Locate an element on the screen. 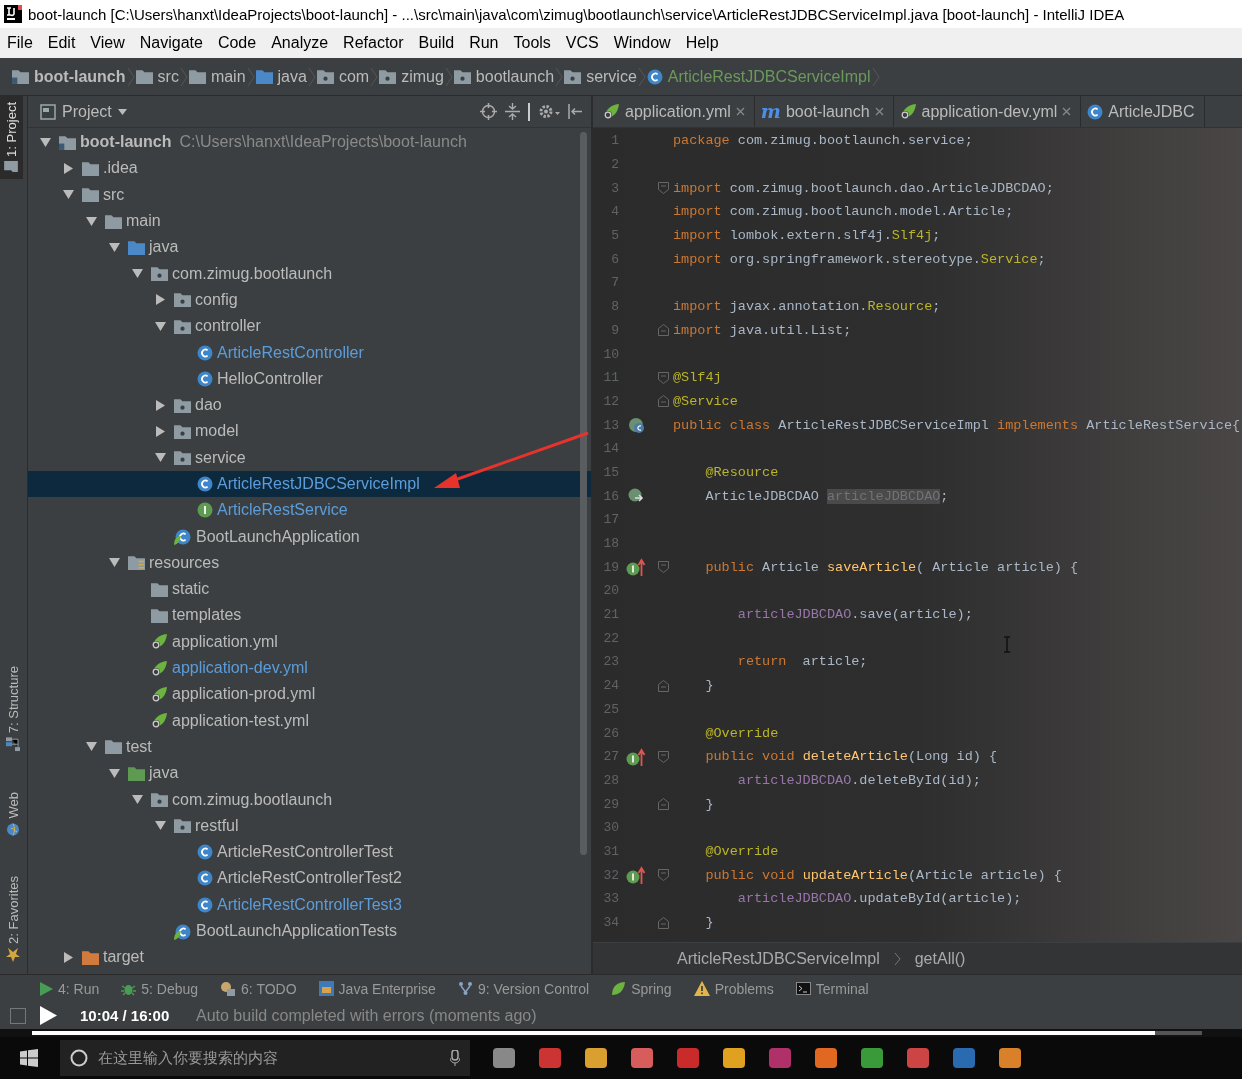  menu-item: Code is located at coordinates (237, 43).